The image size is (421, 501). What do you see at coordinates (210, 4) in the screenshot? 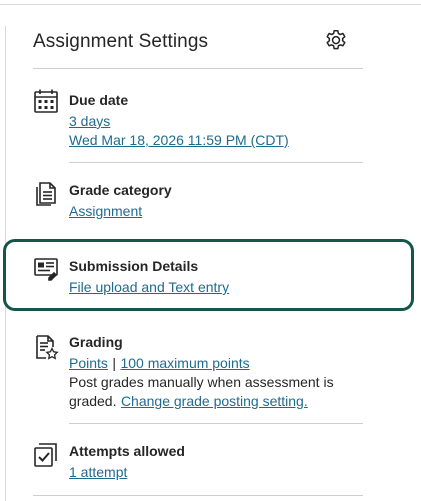
I see `top-divider` at bounding box center [210, 4].